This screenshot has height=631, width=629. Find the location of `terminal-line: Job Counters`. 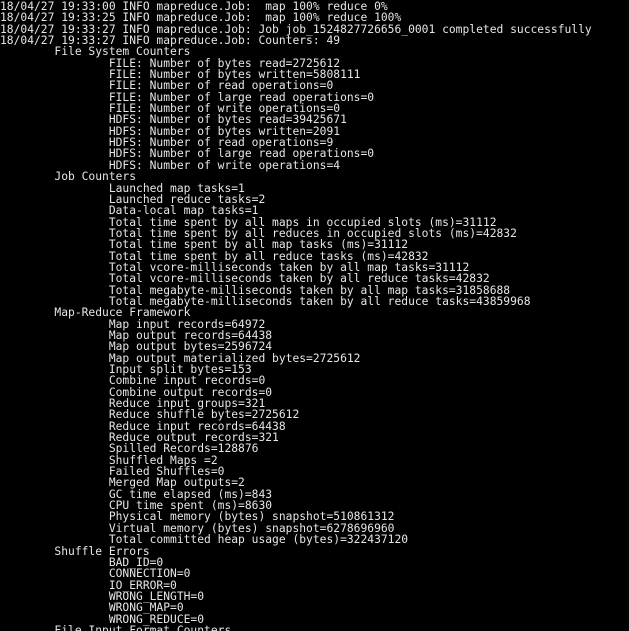

terminal-line: Job Counters is located at coordinates (68, 177).